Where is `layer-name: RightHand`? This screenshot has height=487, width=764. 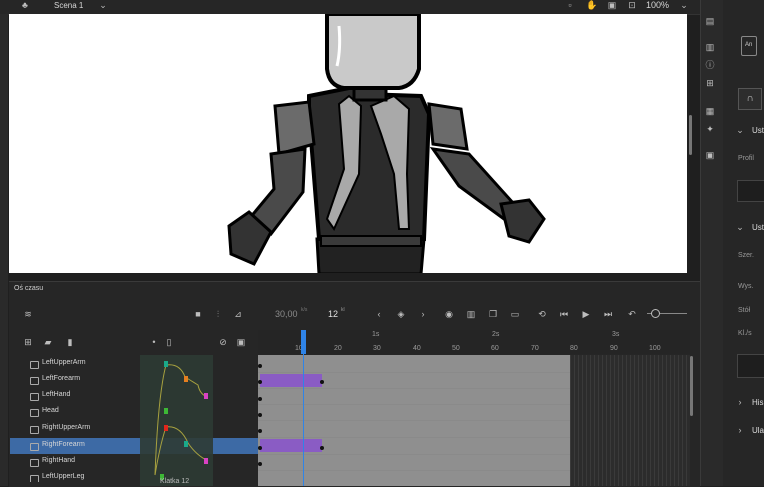
layer-name: RightHand is located at coordinates (59, 460).